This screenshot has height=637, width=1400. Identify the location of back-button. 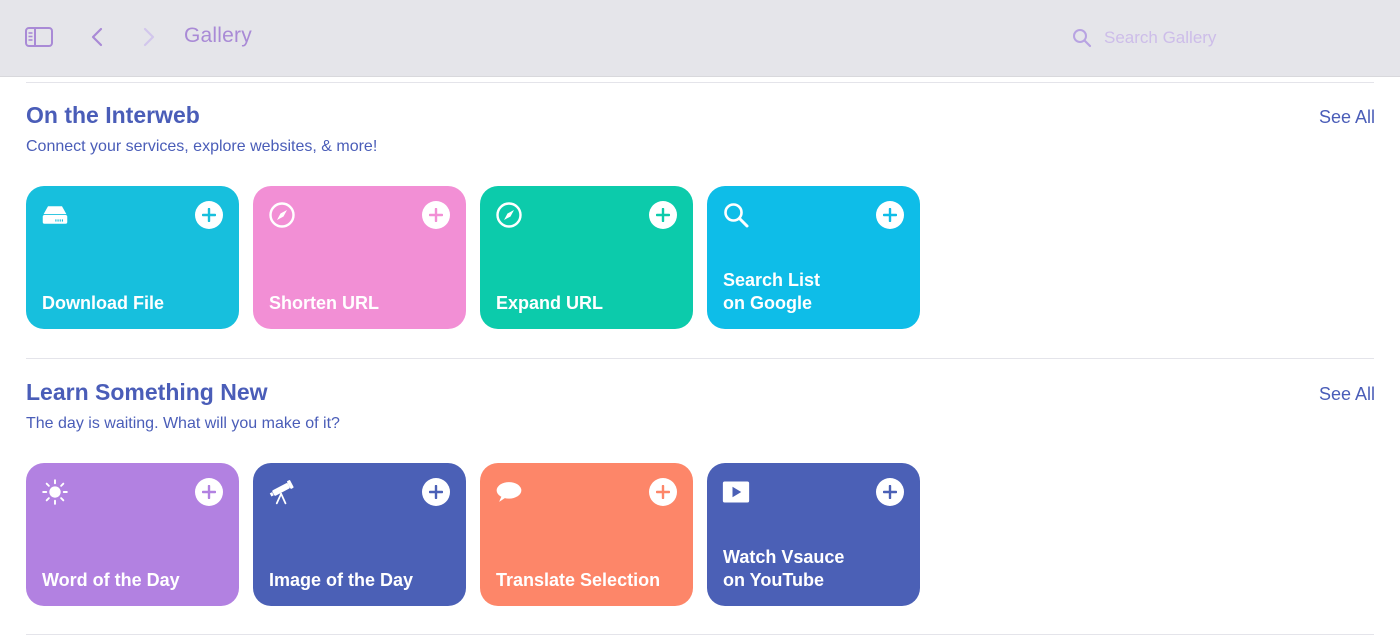
(97, 37).